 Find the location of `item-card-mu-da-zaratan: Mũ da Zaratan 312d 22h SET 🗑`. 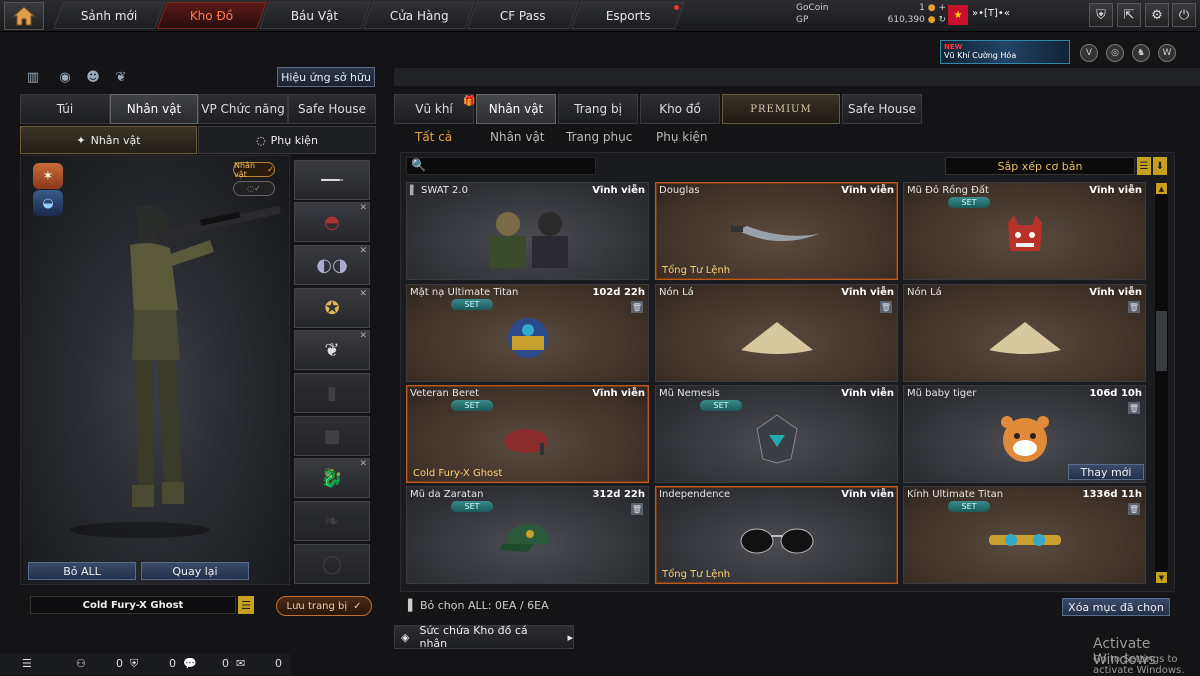

item-card-mu-da-zaratan: Mũ da Zaratan 312d 22h SET 🗑 is located at coordinates (527, 535).